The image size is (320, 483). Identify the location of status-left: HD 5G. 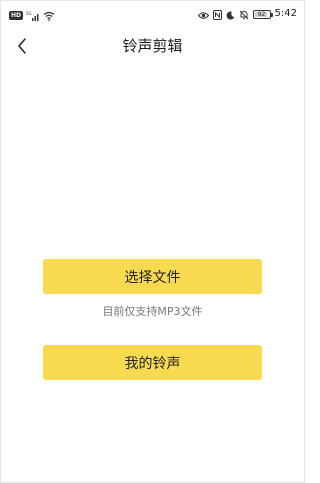
(32, 15).